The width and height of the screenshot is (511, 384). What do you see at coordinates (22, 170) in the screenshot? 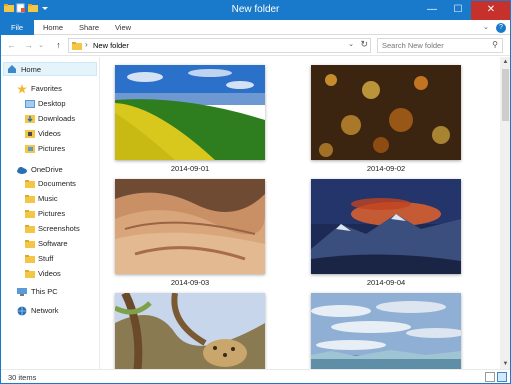
I see `onedrive-icon` at bounding box center [22, 170].